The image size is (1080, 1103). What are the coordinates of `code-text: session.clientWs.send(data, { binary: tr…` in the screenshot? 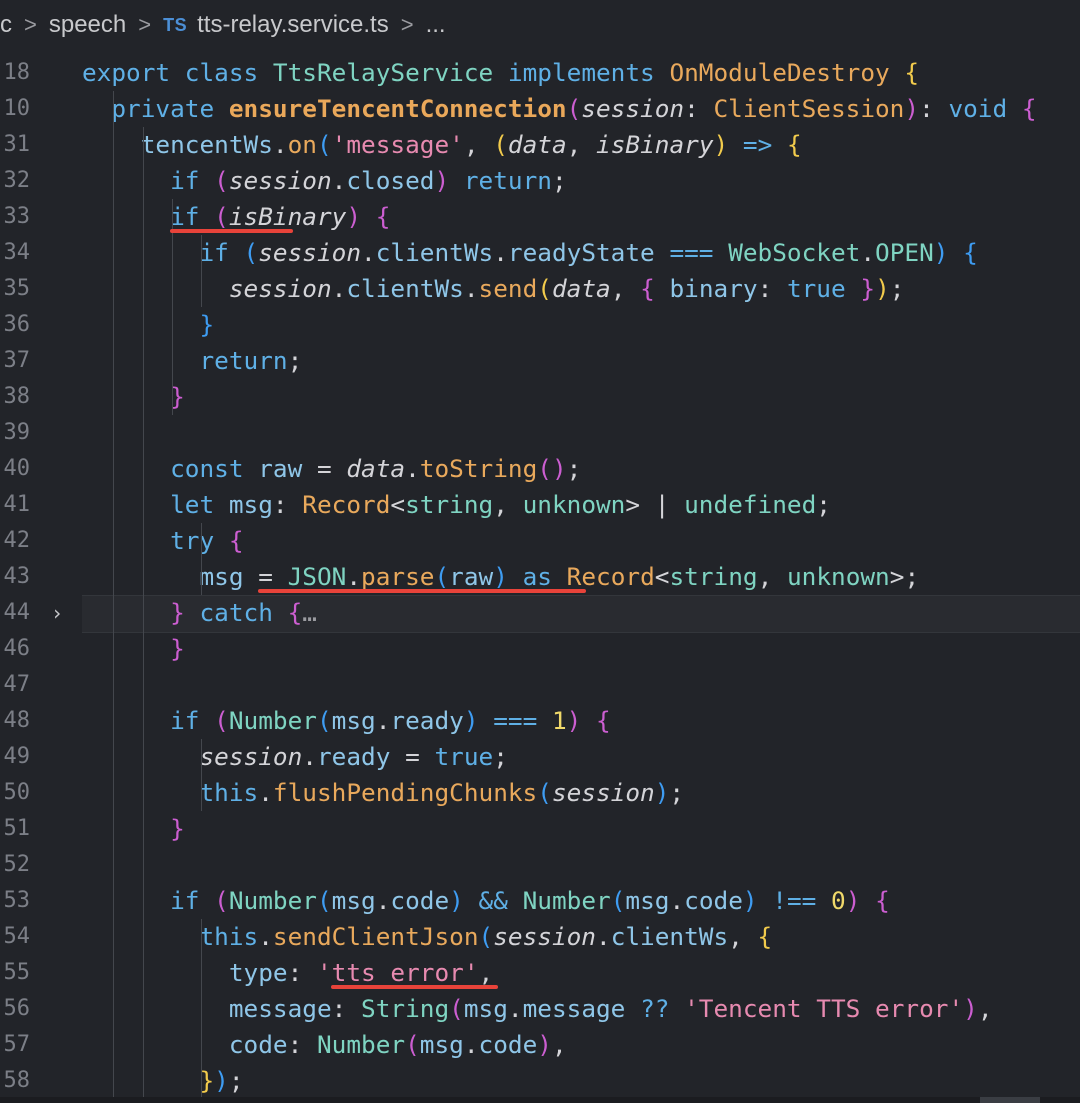 It's located at (566, 288).